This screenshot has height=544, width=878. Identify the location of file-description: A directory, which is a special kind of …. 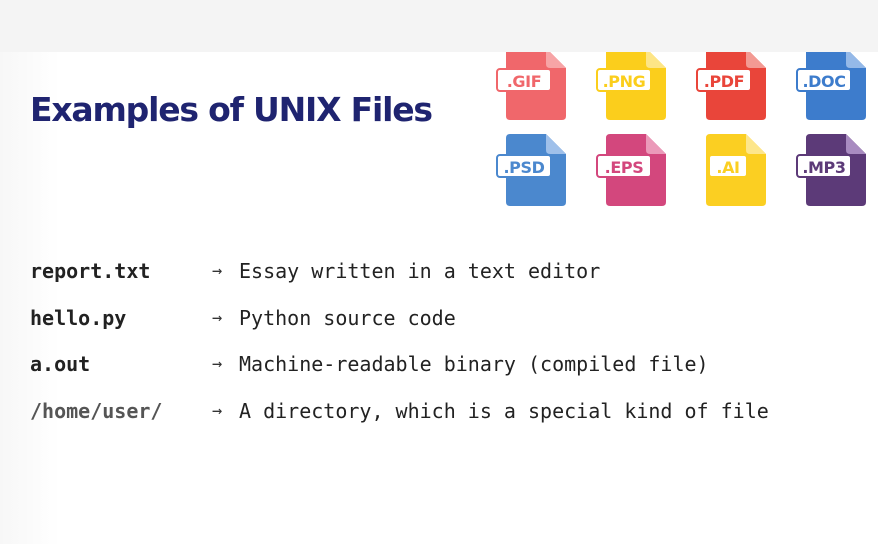
(504, 411).